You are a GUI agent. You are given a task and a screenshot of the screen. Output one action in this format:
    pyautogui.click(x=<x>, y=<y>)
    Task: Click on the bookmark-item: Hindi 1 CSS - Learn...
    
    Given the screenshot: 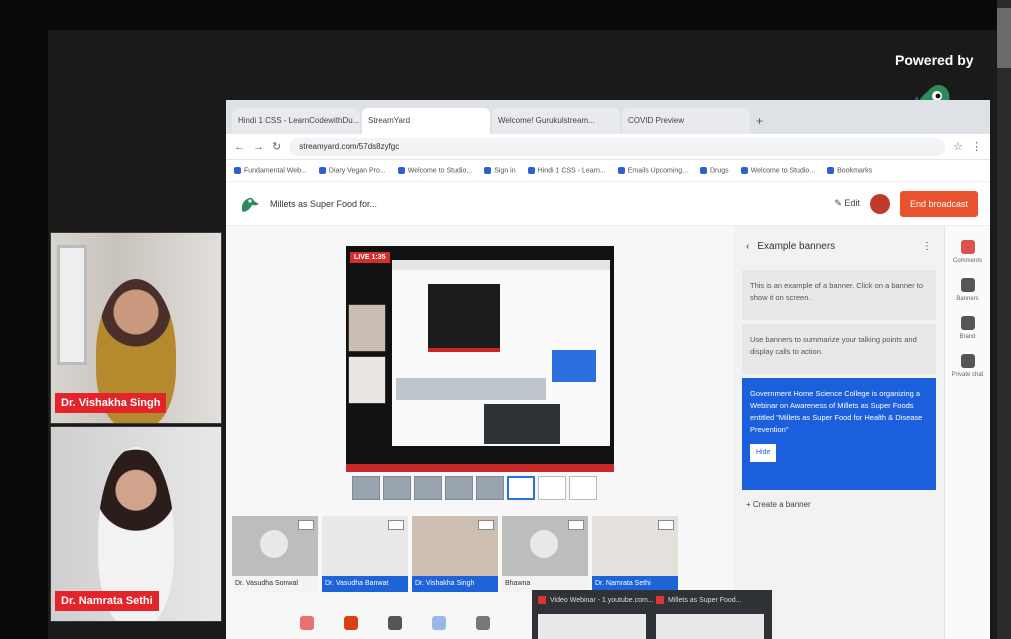 What is the action you would take?
    pyautogui.click(x=567, y=170)
    